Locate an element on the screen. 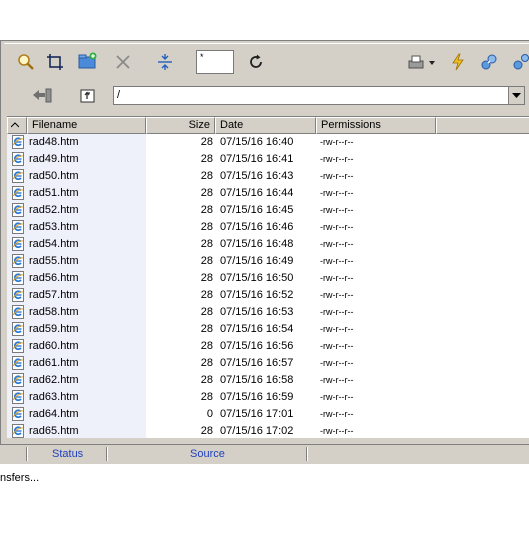 This screenshot has width=529, height=541. column-header-bar: Filename Size Date Permissions is located at coordinates (268, 125).